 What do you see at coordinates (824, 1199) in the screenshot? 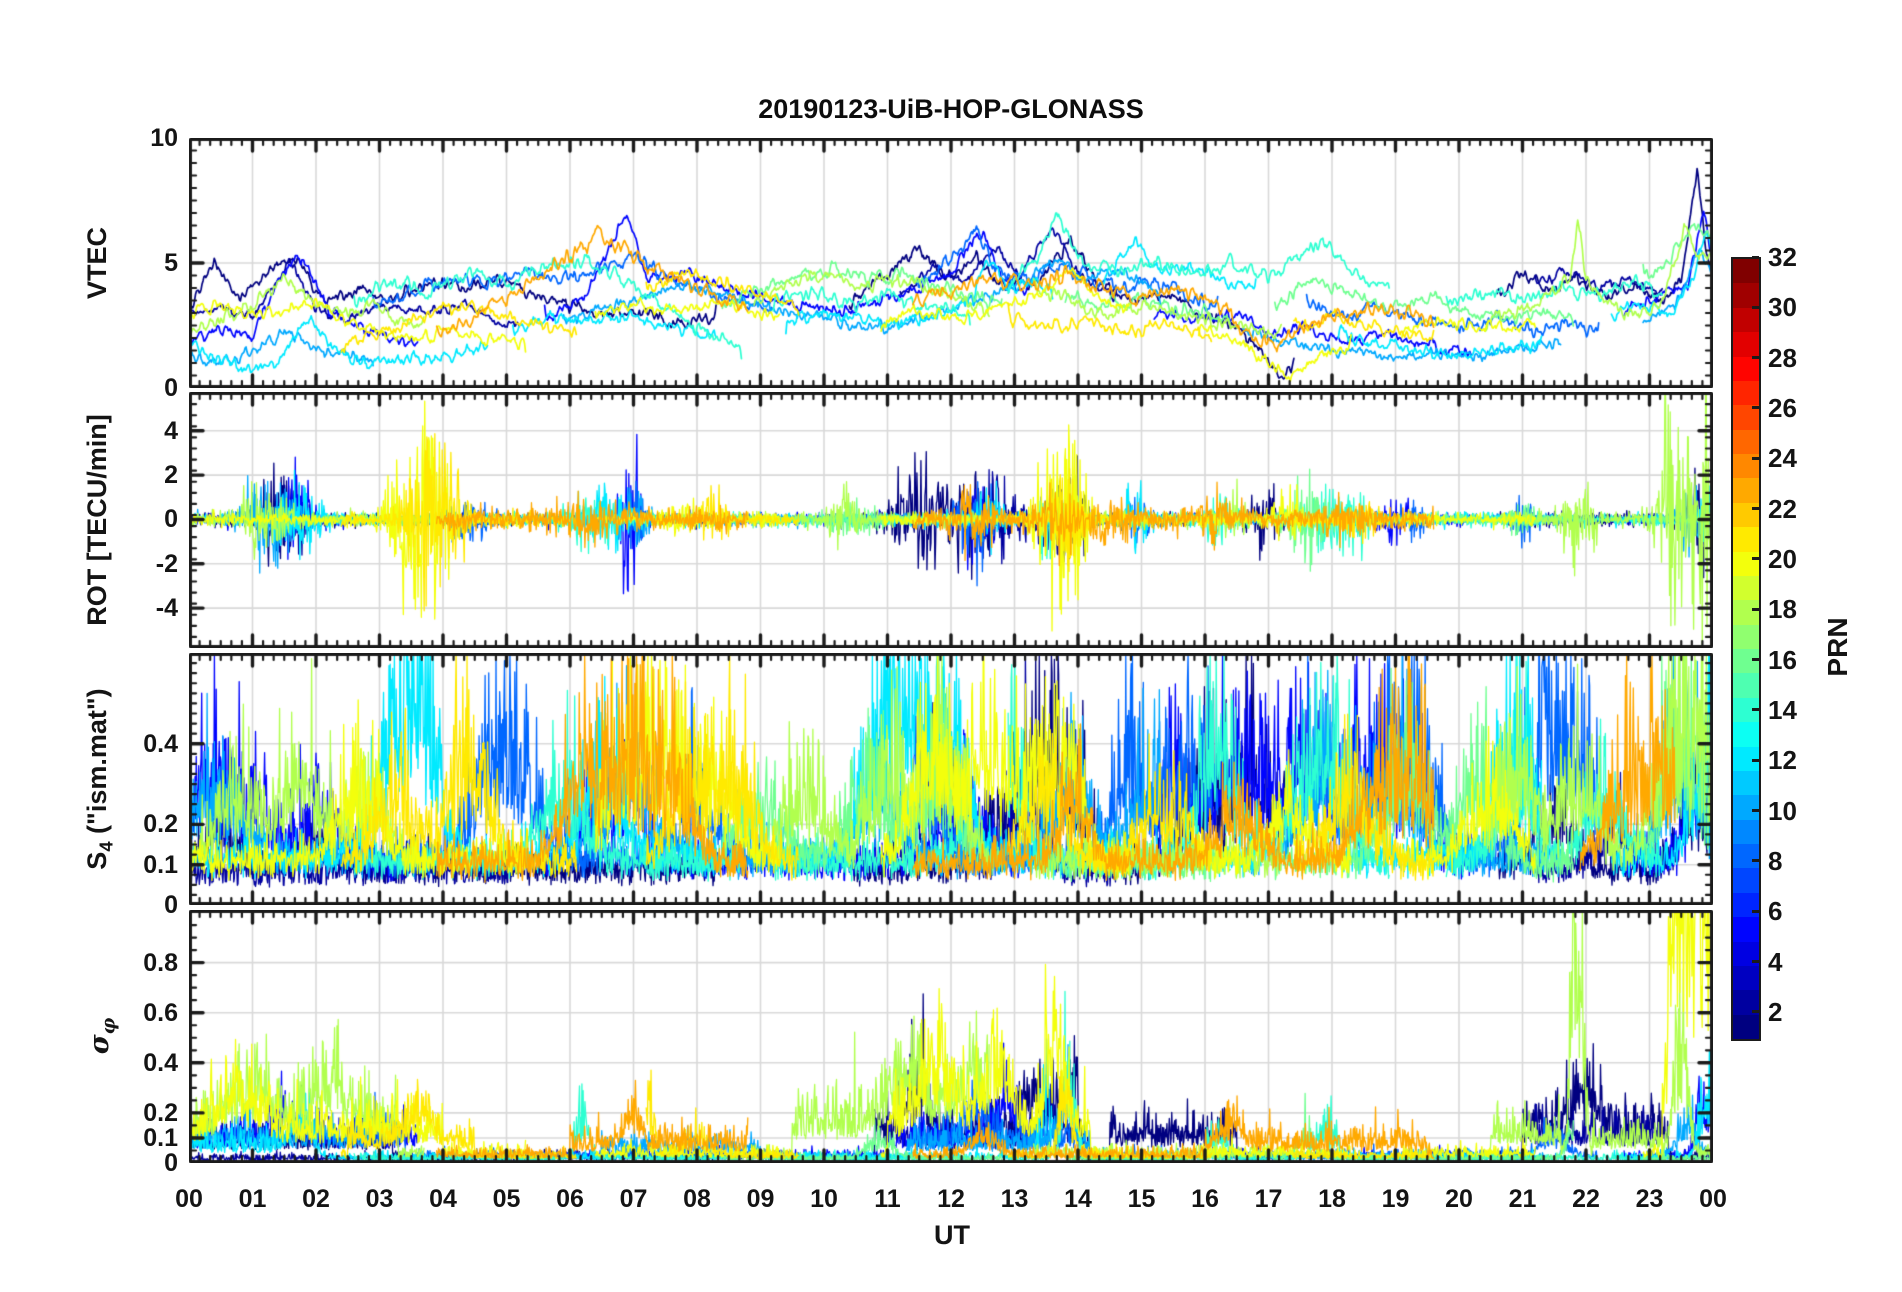
I see `x-tick-label: 10` at bounding box center [824, 1199].